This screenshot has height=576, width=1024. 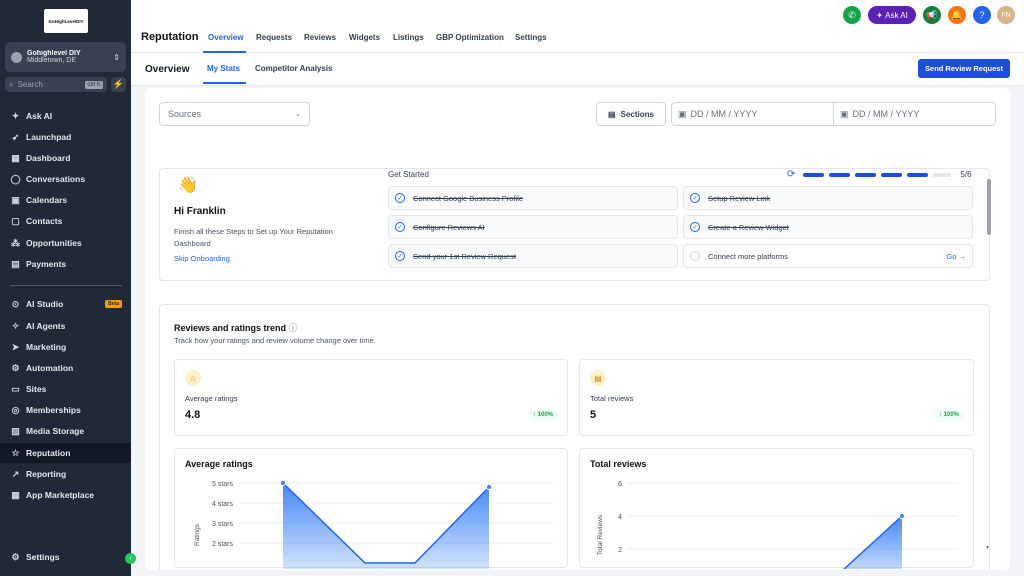 I want to click on tab-settings: Settings, so click(x=531, y=37).